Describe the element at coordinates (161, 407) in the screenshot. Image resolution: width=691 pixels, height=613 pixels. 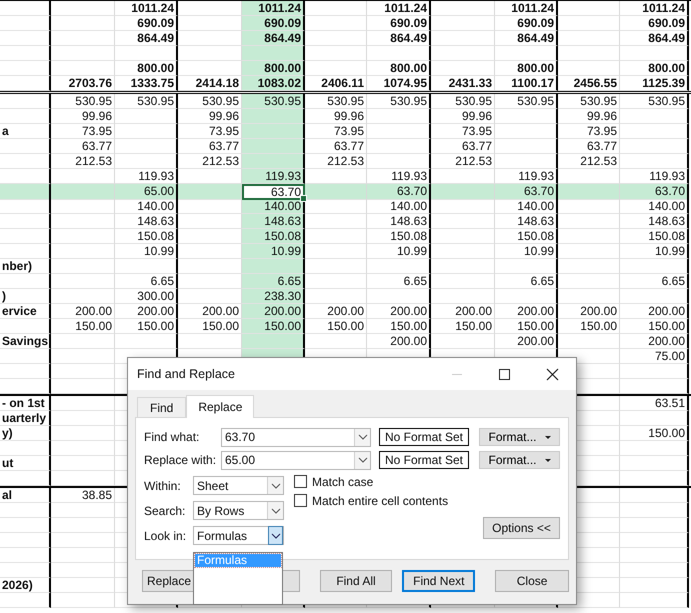
I see `tab: Find` at that location.